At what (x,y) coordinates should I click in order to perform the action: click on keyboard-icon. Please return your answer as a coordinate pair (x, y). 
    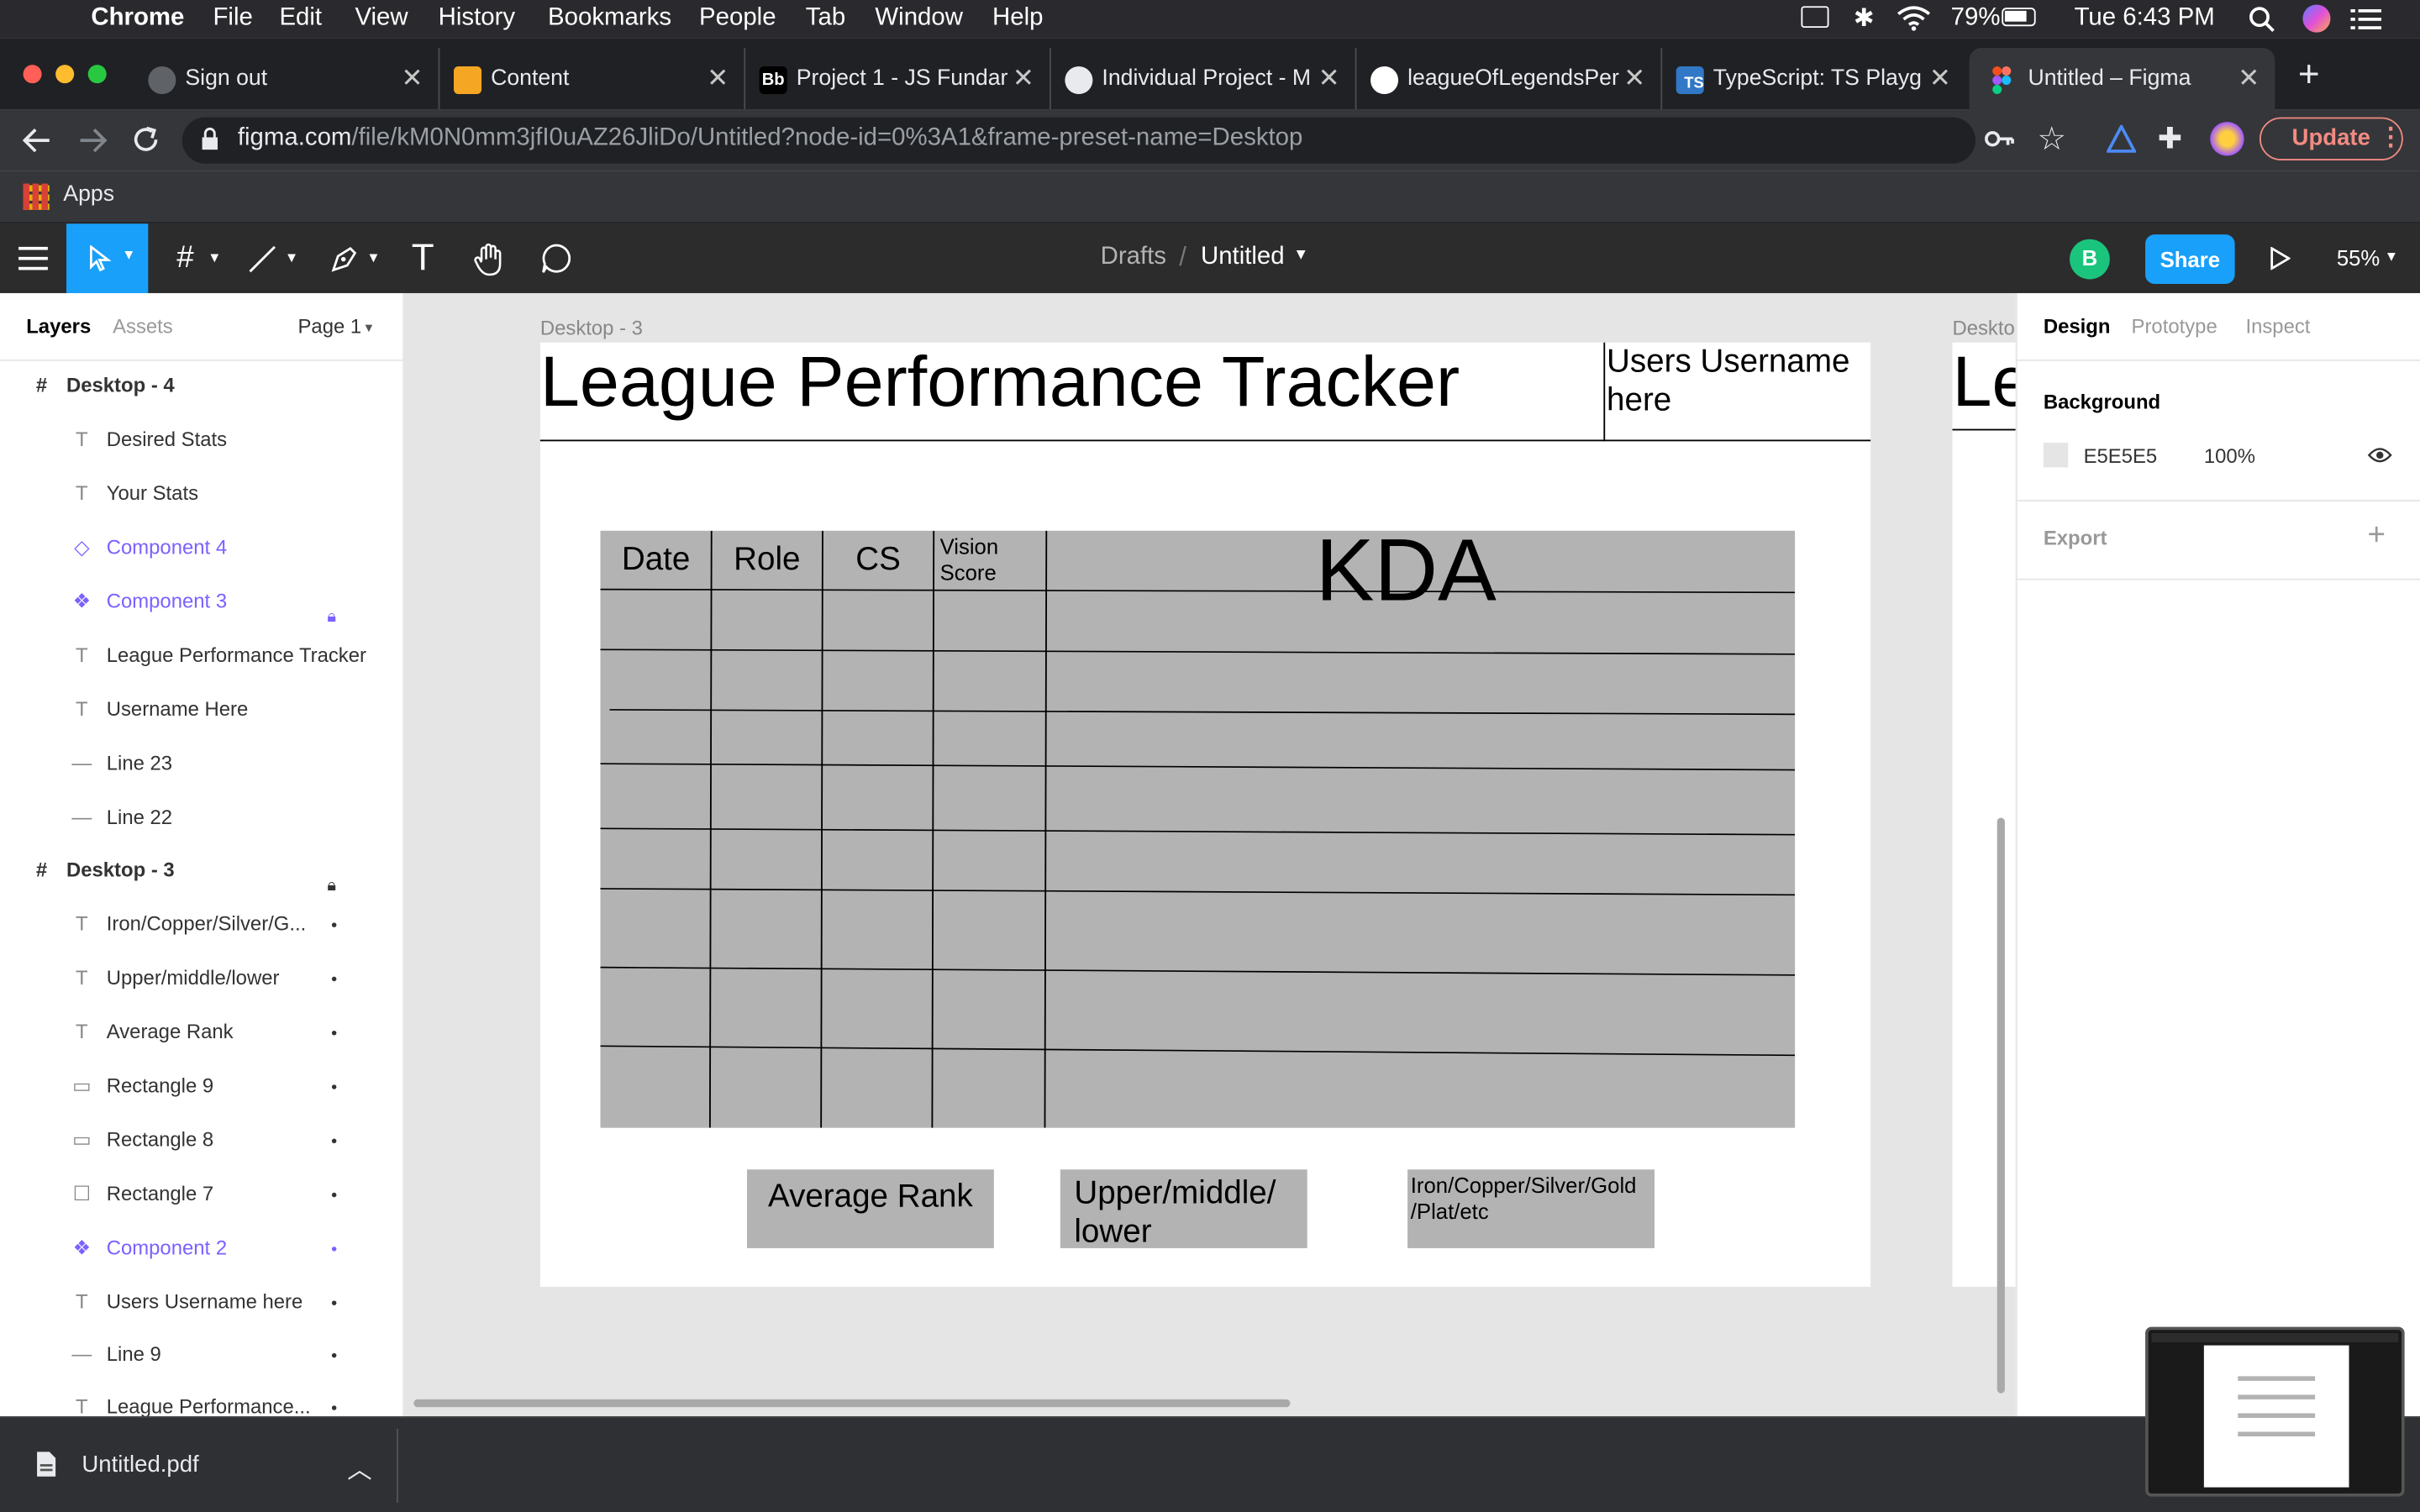
    Looking at the image, I should click on (1815, 17).